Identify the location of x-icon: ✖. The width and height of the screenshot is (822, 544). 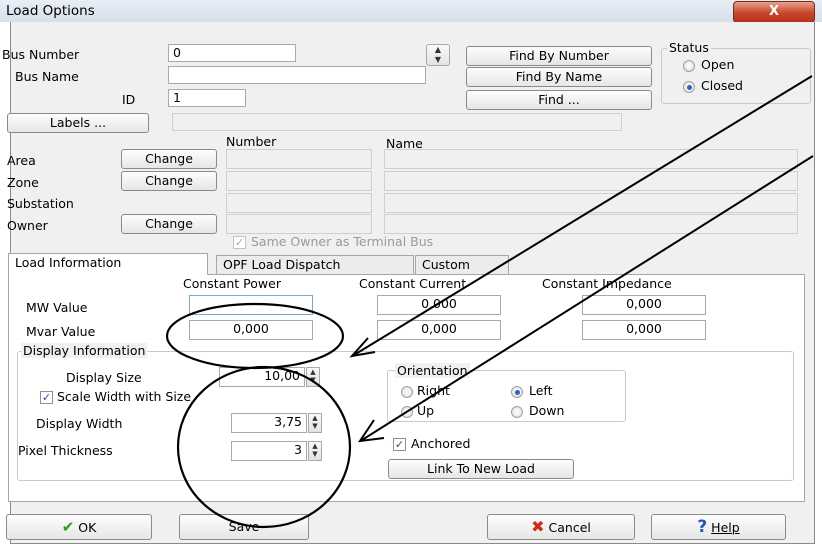
(538, 526).